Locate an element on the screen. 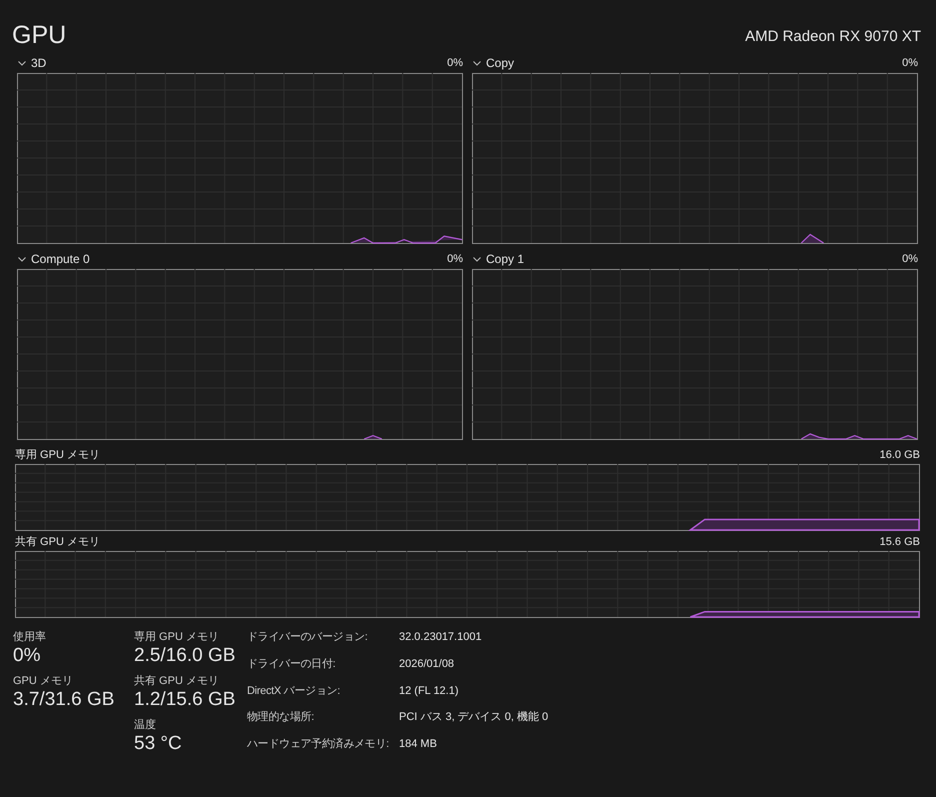 Image resolution: width=936 pixels, height=797 pixels. engine-label: 3D is located at coordinates (38, 63).